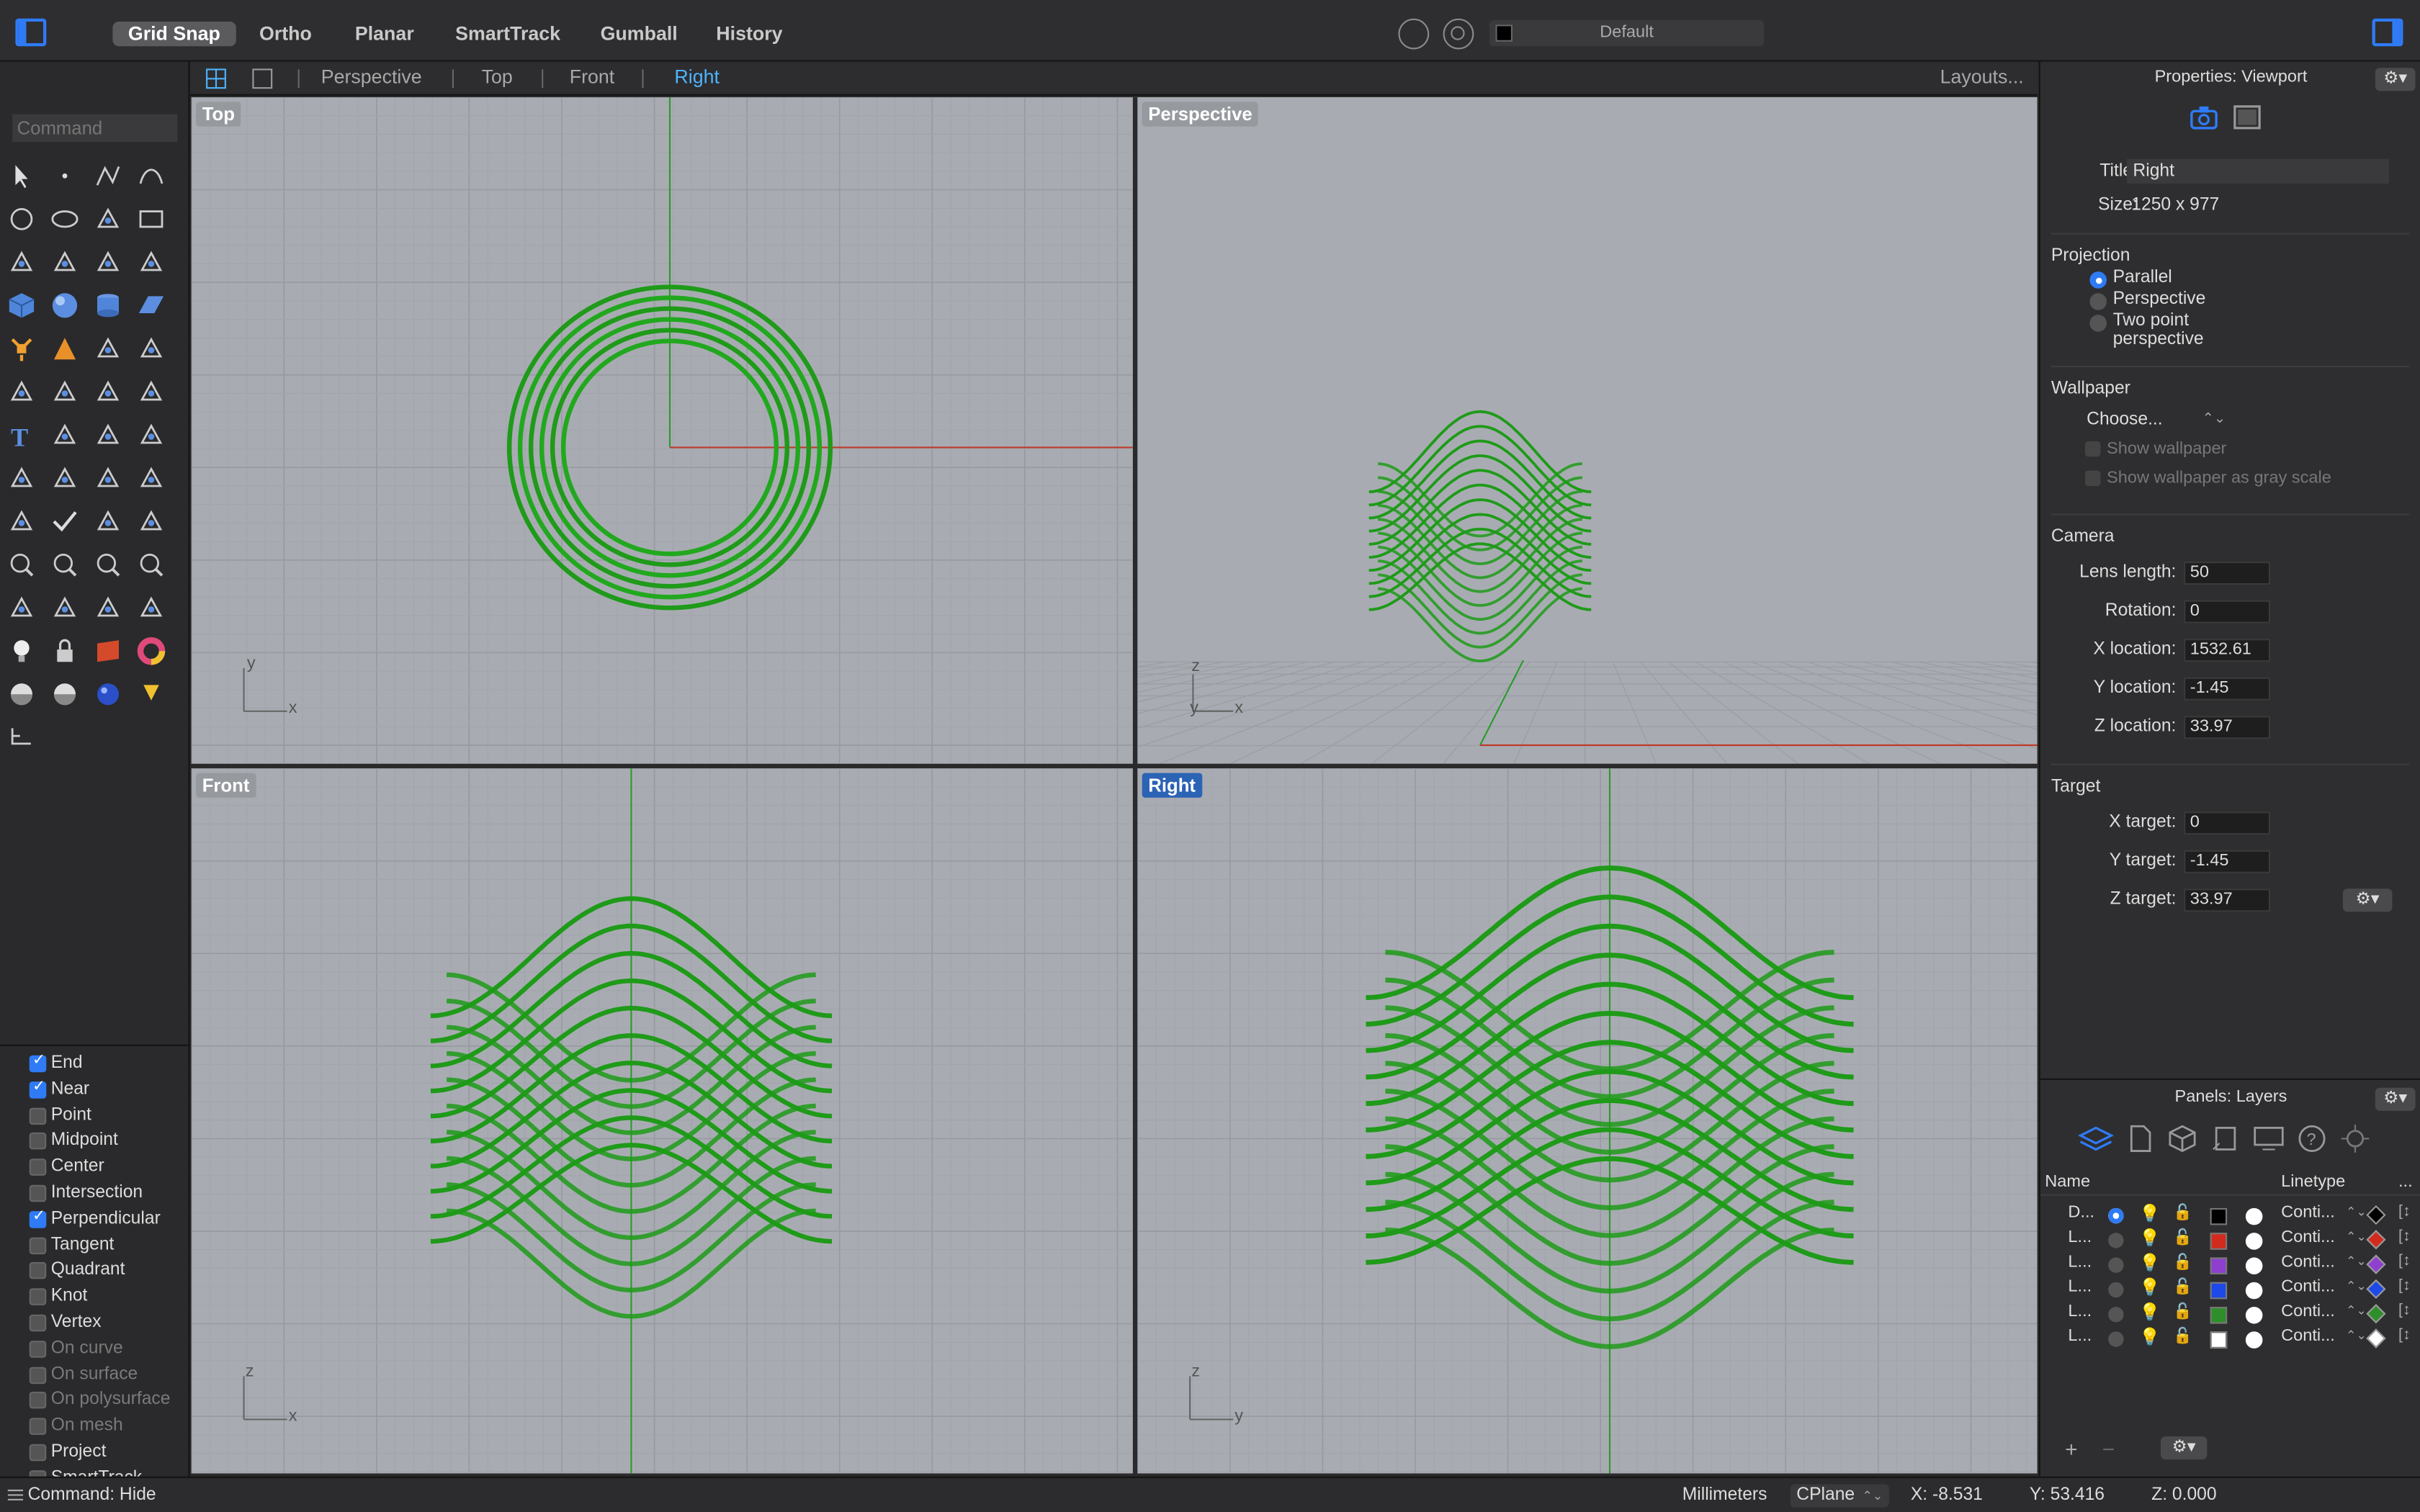 The height and width of the screenshot is (1512, 2420). Describe the element at coordinates (2313, 1182) in the screenshot. I see `column-linetype: Linetype` at that location.